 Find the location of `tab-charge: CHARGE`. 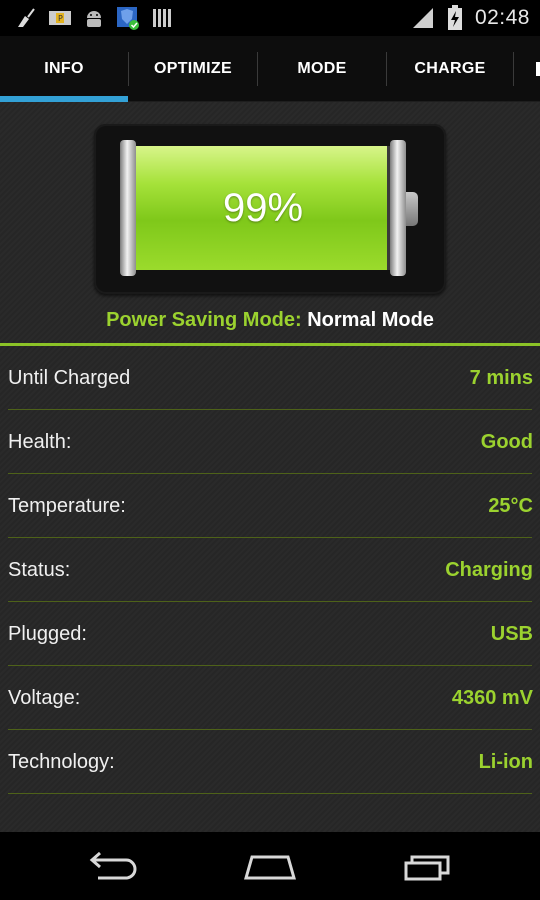

tab-charge: CHARGE is located at coordinates (450, 69).